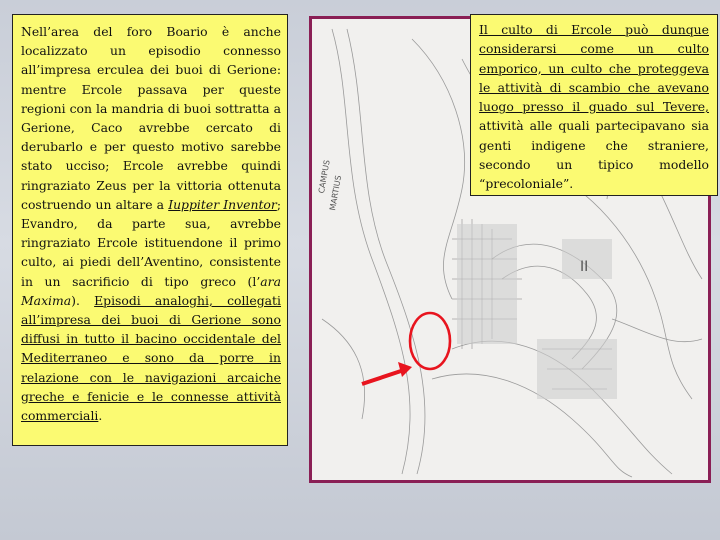 The image size is (720, 540). Describe the element at coordinates (83, 300) in the screenshot. I see `left-text-part3: ).` at that location.